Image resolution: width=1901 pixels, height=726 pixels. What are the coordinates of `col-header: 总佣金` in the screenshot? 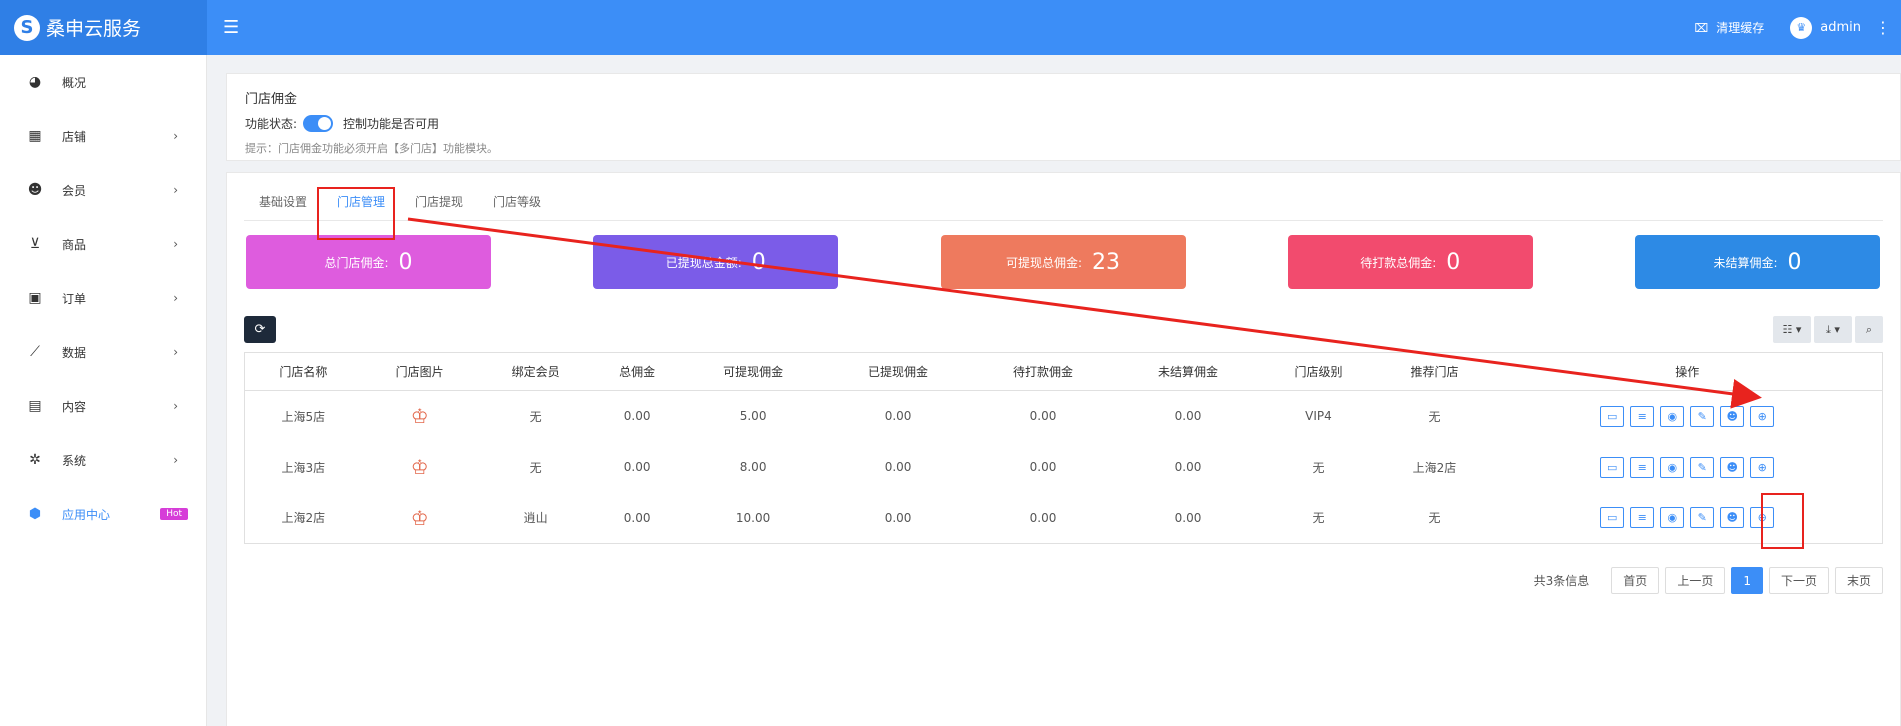 It's located at (637, 371).